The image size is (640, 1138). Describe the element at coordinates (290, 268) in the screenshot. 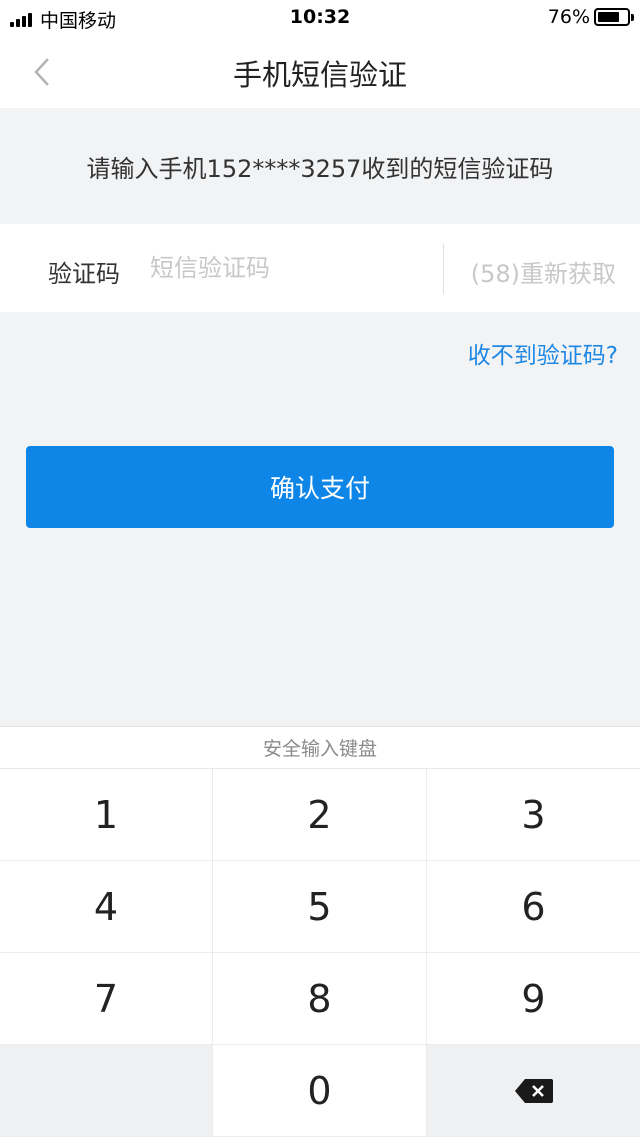

I see `code-input` at that location.